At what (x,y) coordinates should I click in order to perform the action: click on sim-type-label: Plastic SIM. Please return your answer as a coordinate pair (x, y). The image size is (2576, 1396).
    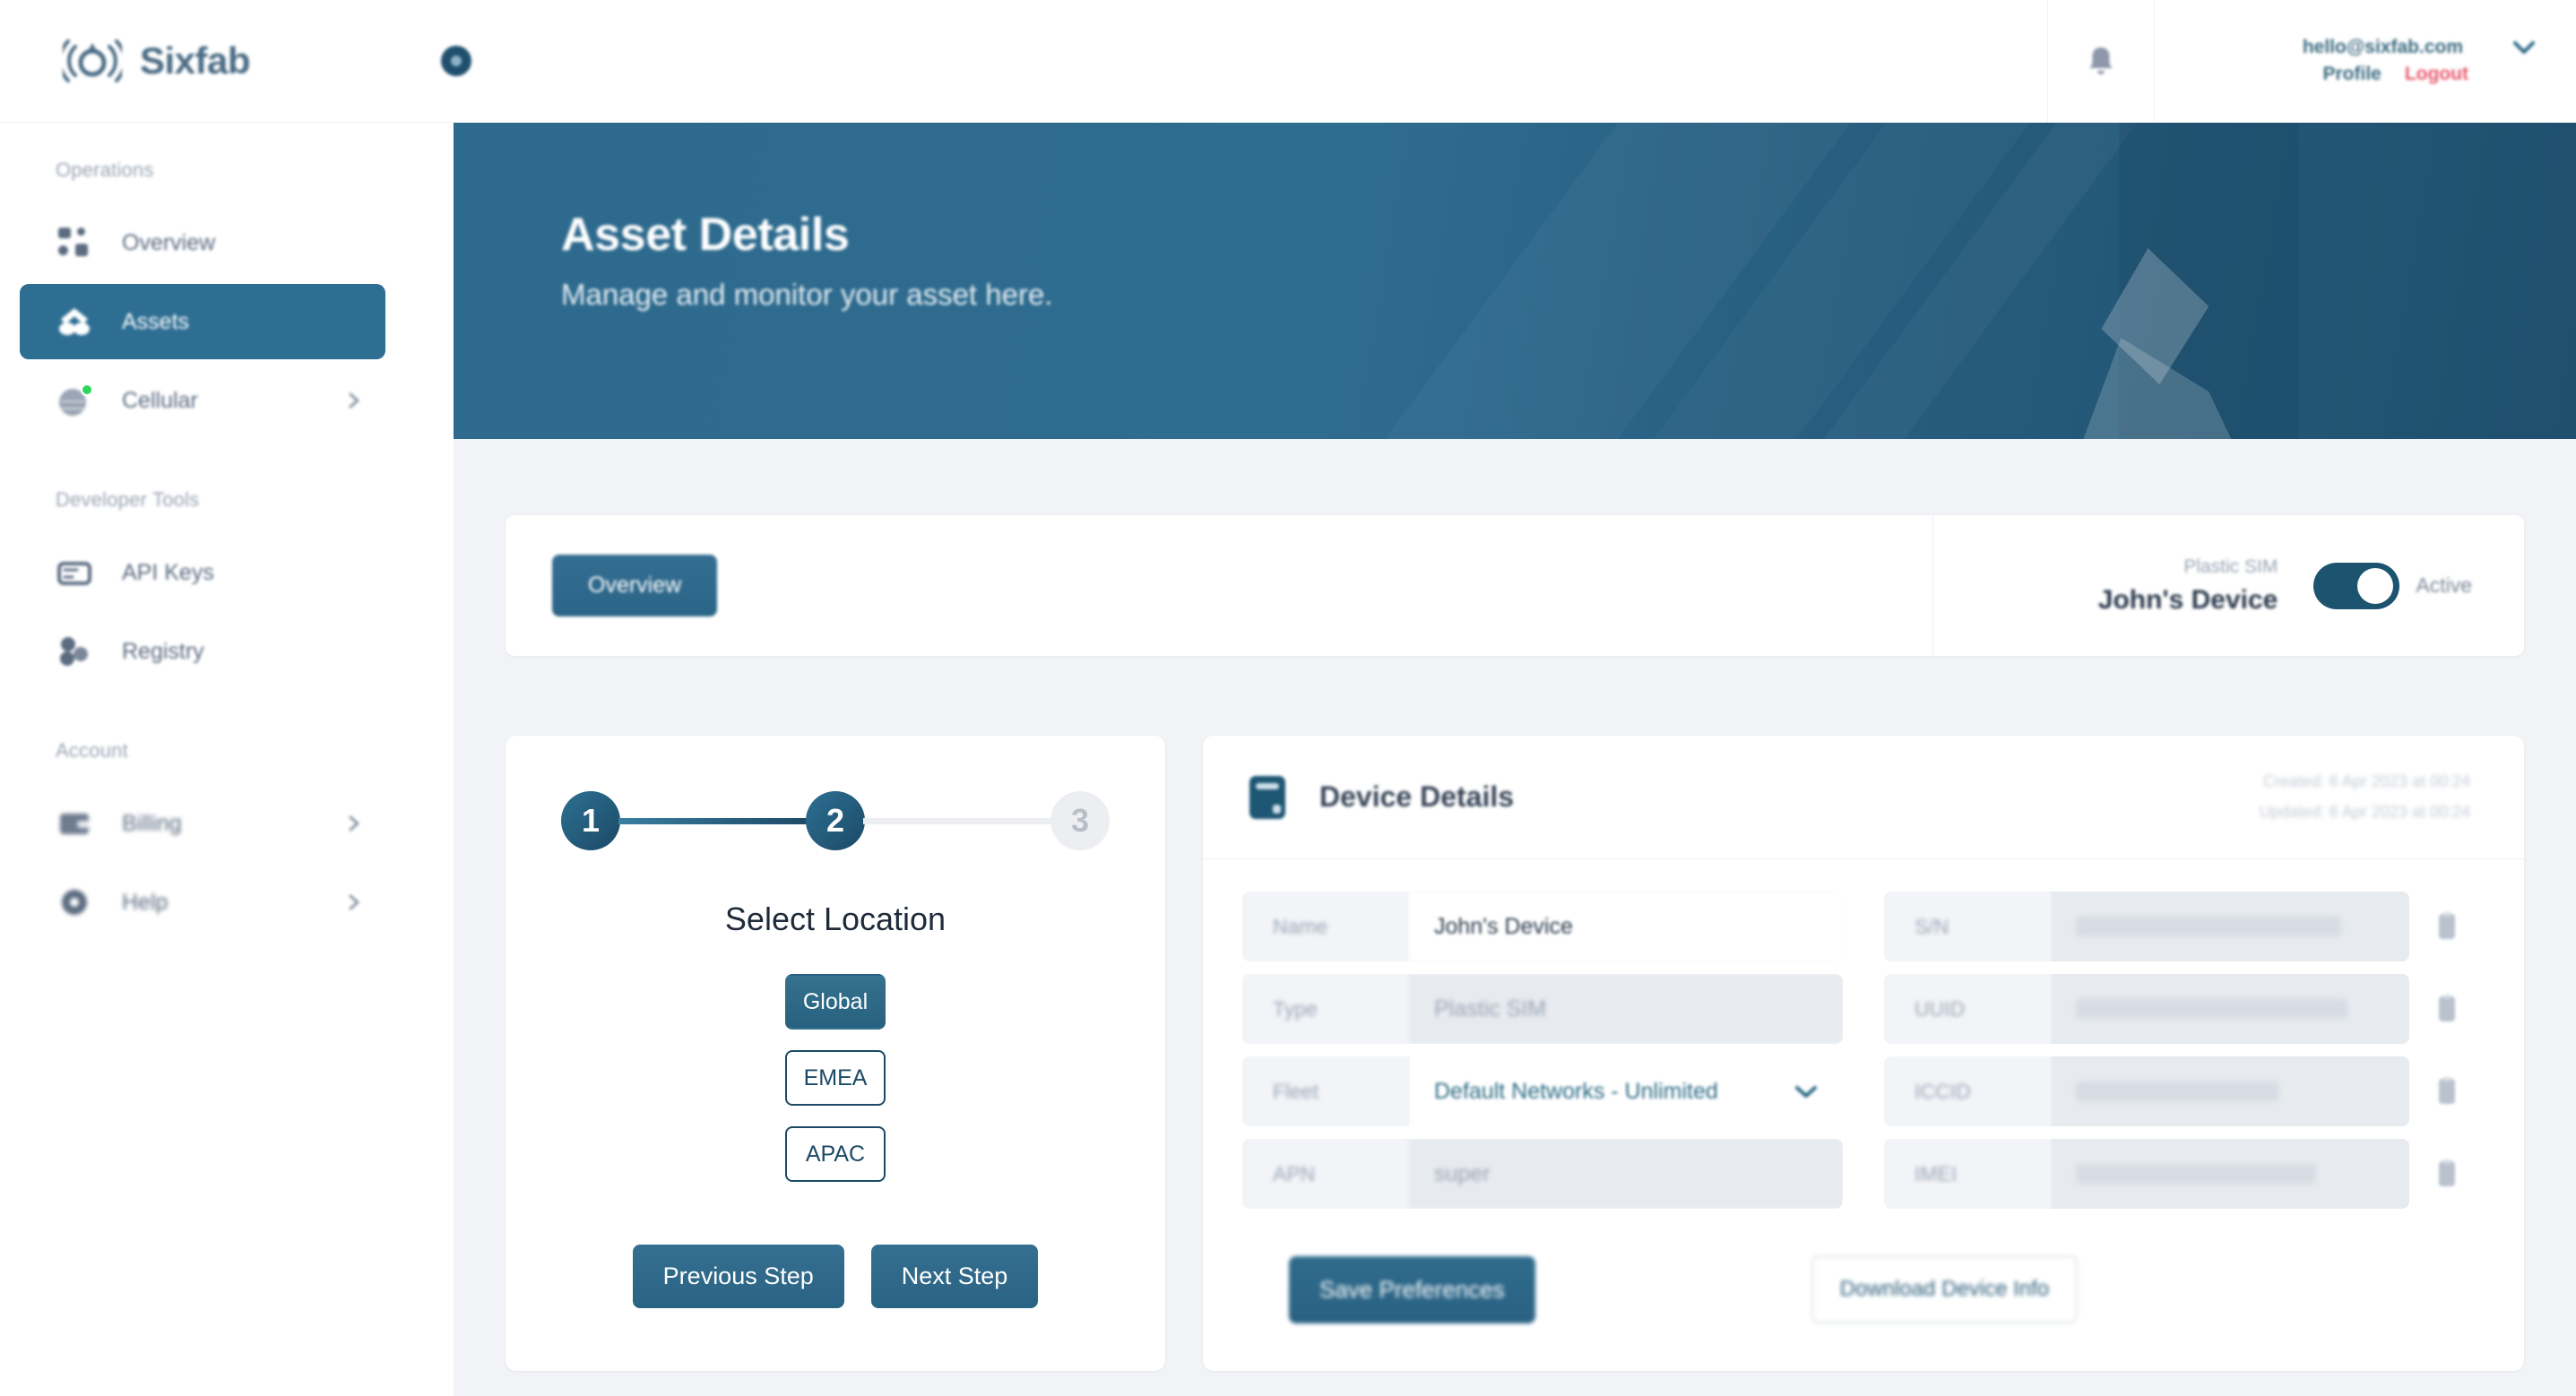
    Looking at the image, I should click on (2230, 566).